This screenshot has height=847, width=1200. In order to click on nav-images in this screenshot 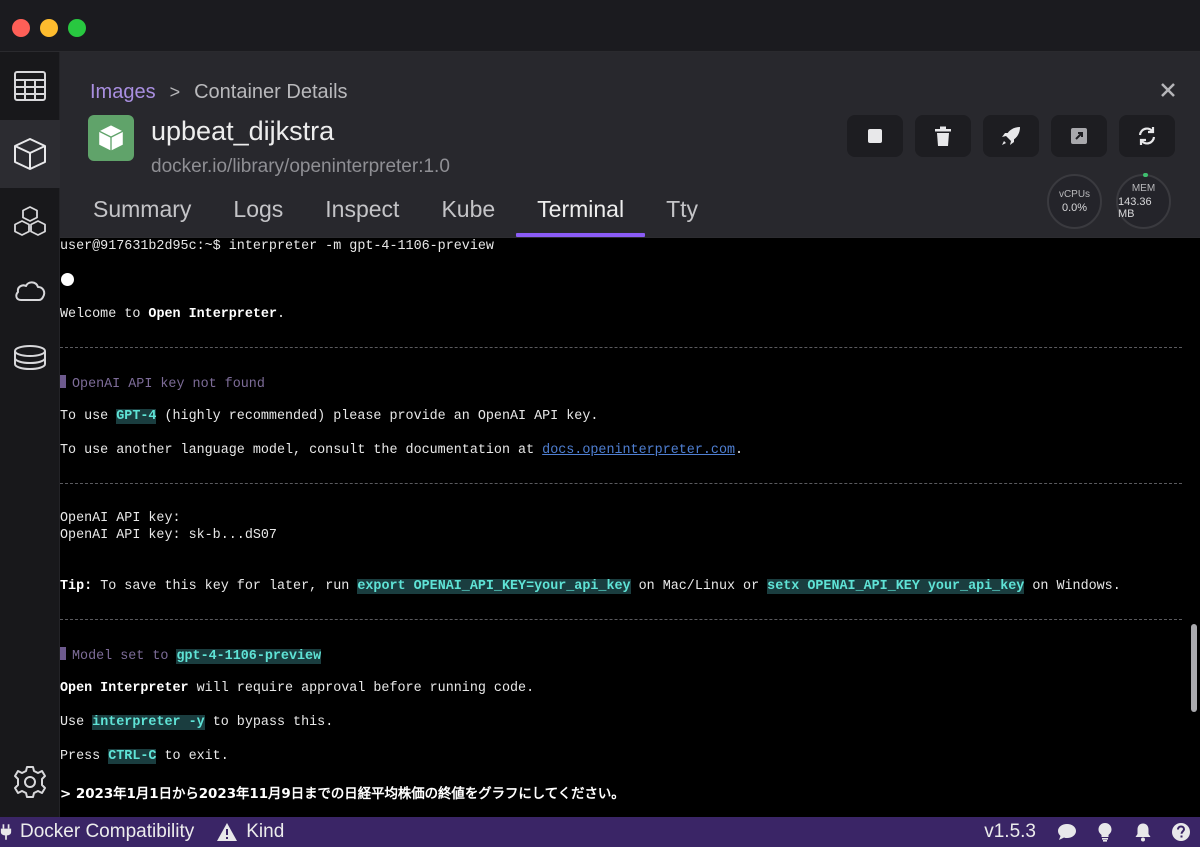, I will do `click(30, 290)`.